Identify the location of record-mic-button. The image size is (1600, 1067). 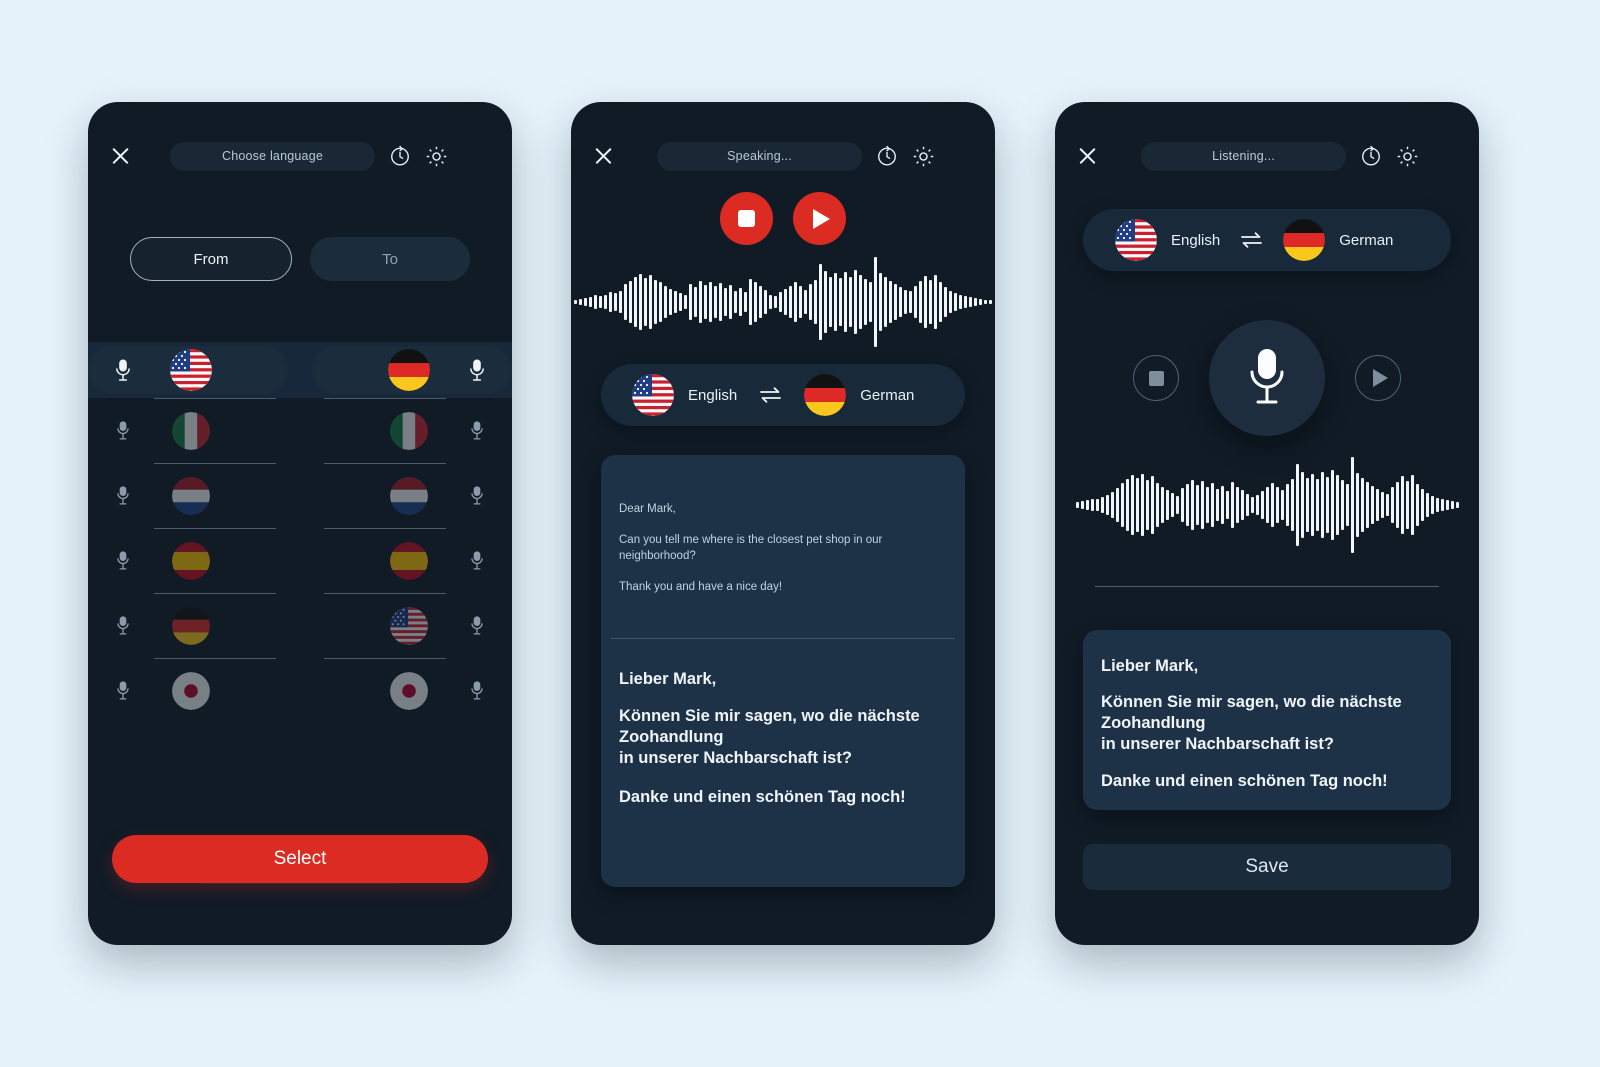
(1267, 378).